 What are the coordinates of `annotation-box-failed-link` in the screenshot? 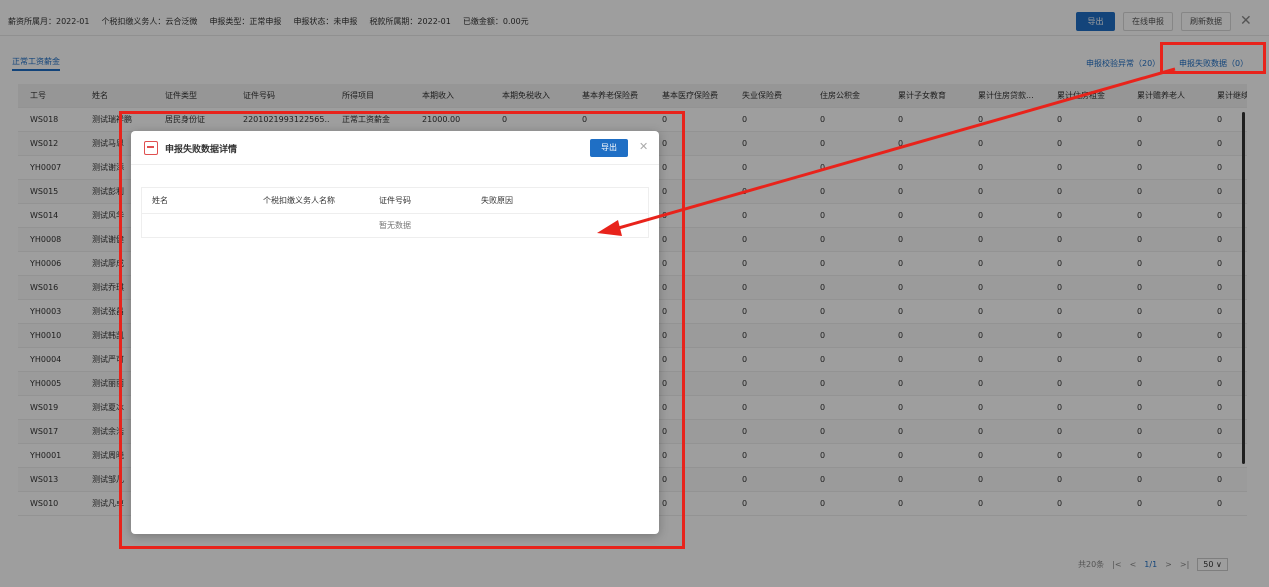 It's located at (1213, 58).